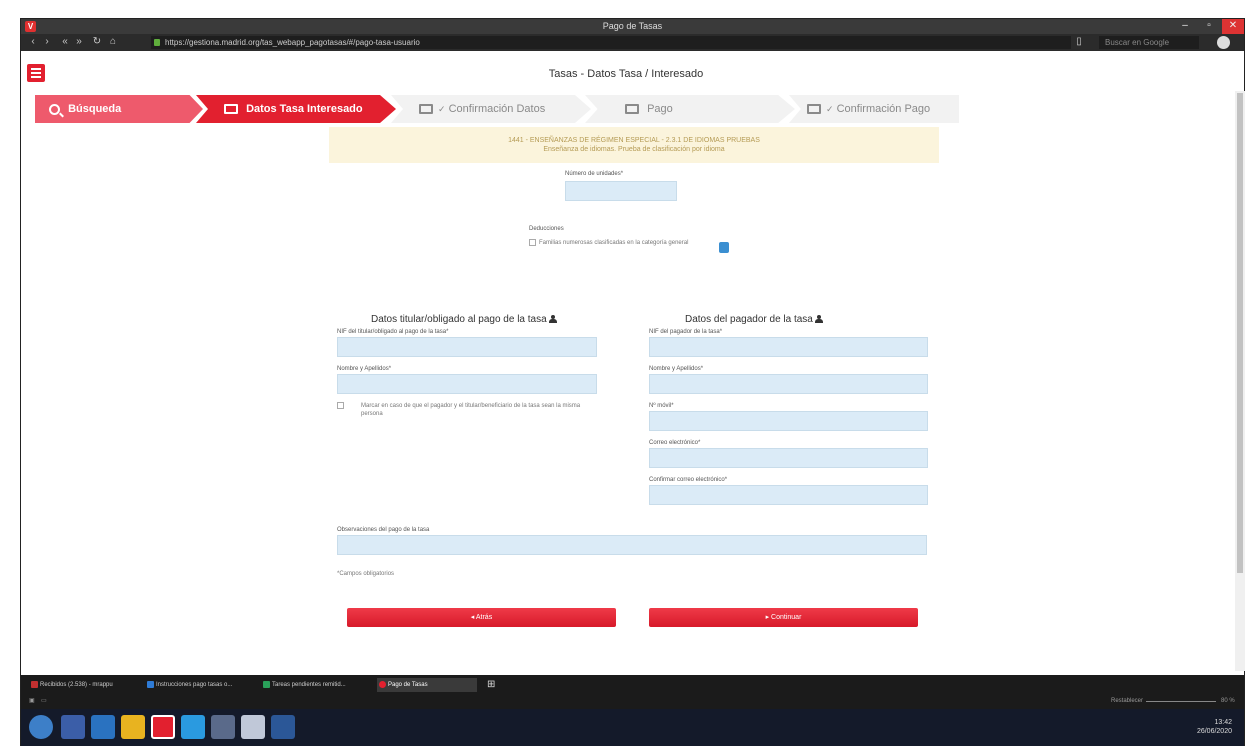  Describe the element at coordinates (34, 684) in the screenshot. I see `mail-icon` at that location.